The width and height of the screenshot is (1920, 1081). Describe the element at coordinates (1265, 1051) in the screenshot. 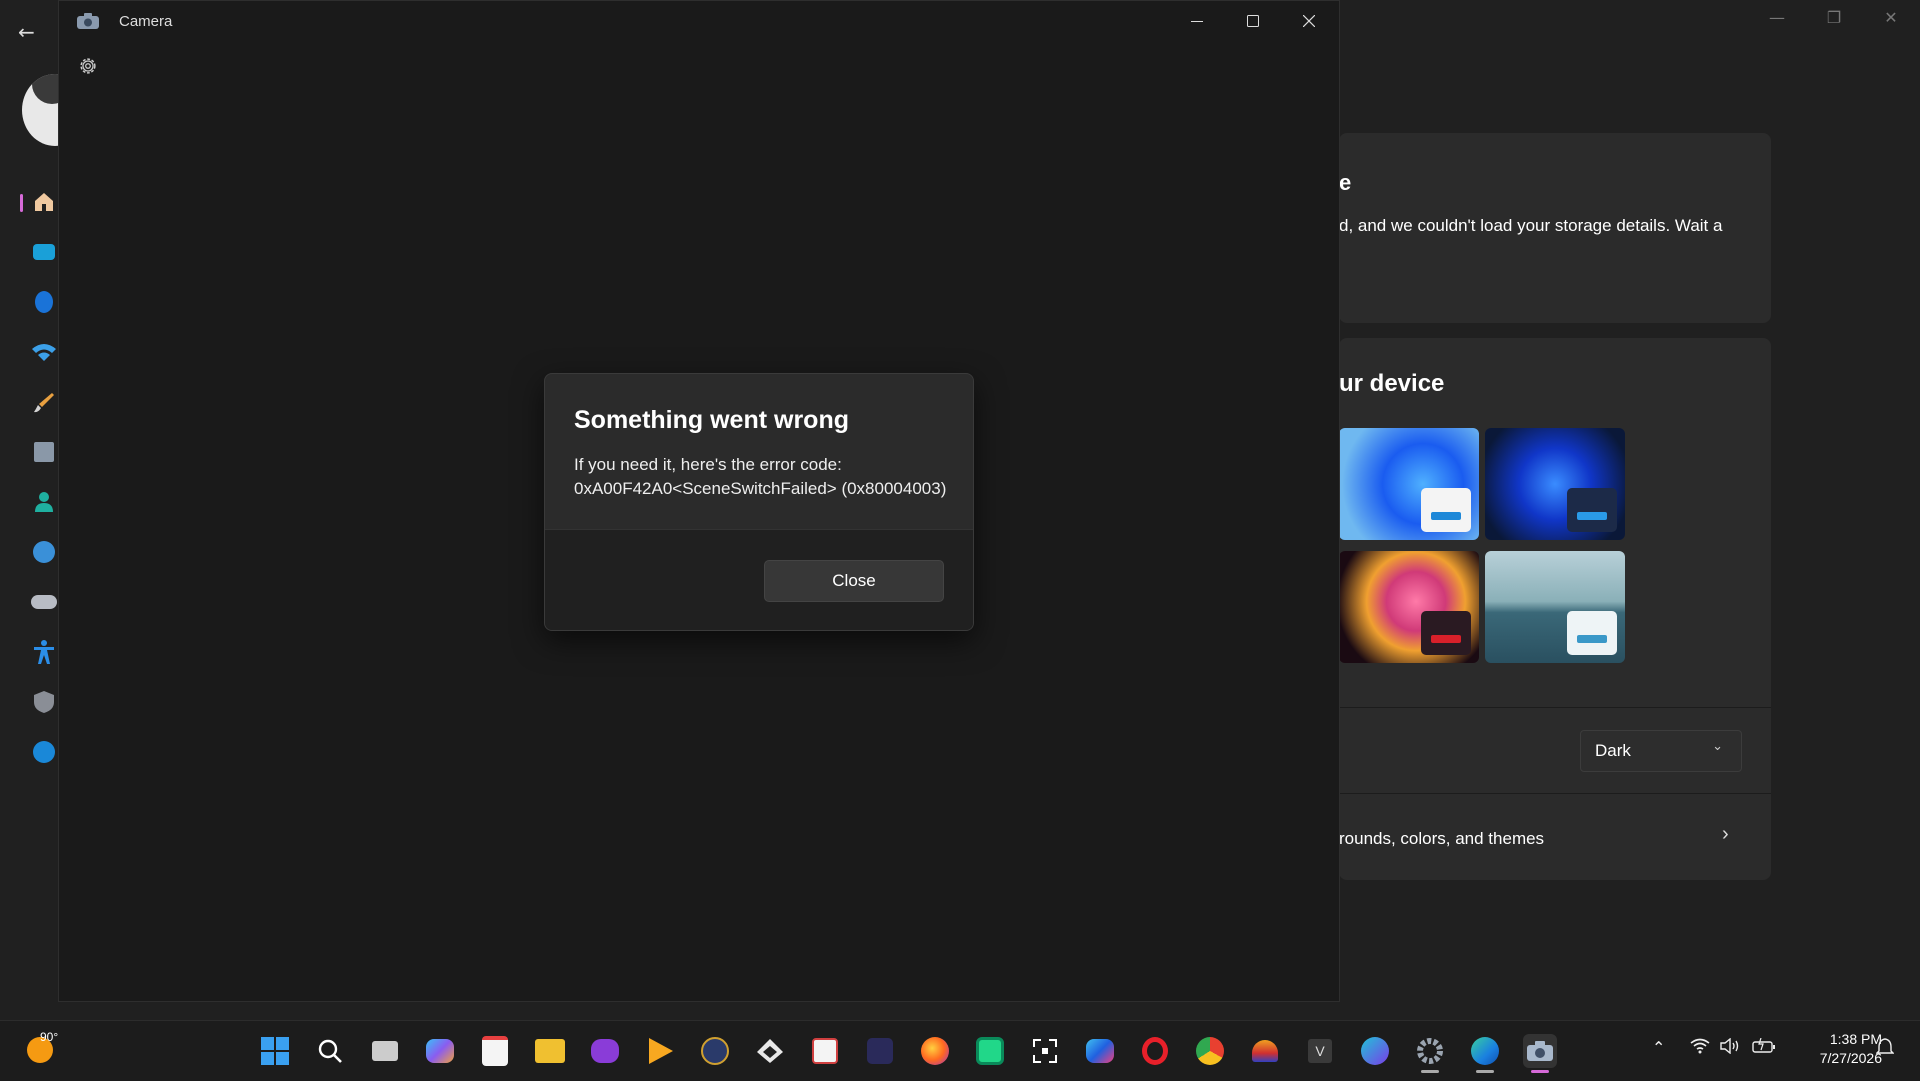

I see `app-icon` at that location.